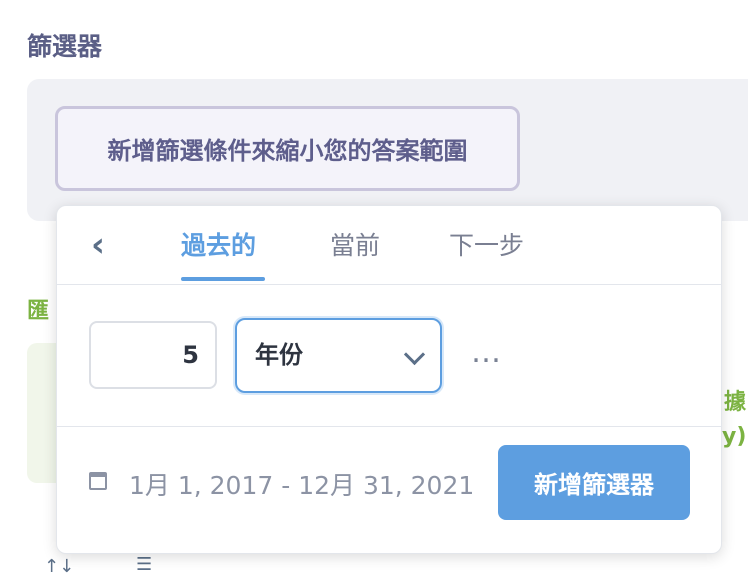 Image resolution: width=748 pixels, height=586 pixels. I want to click on chevron-left-icon: ‹, so click(106, 245).